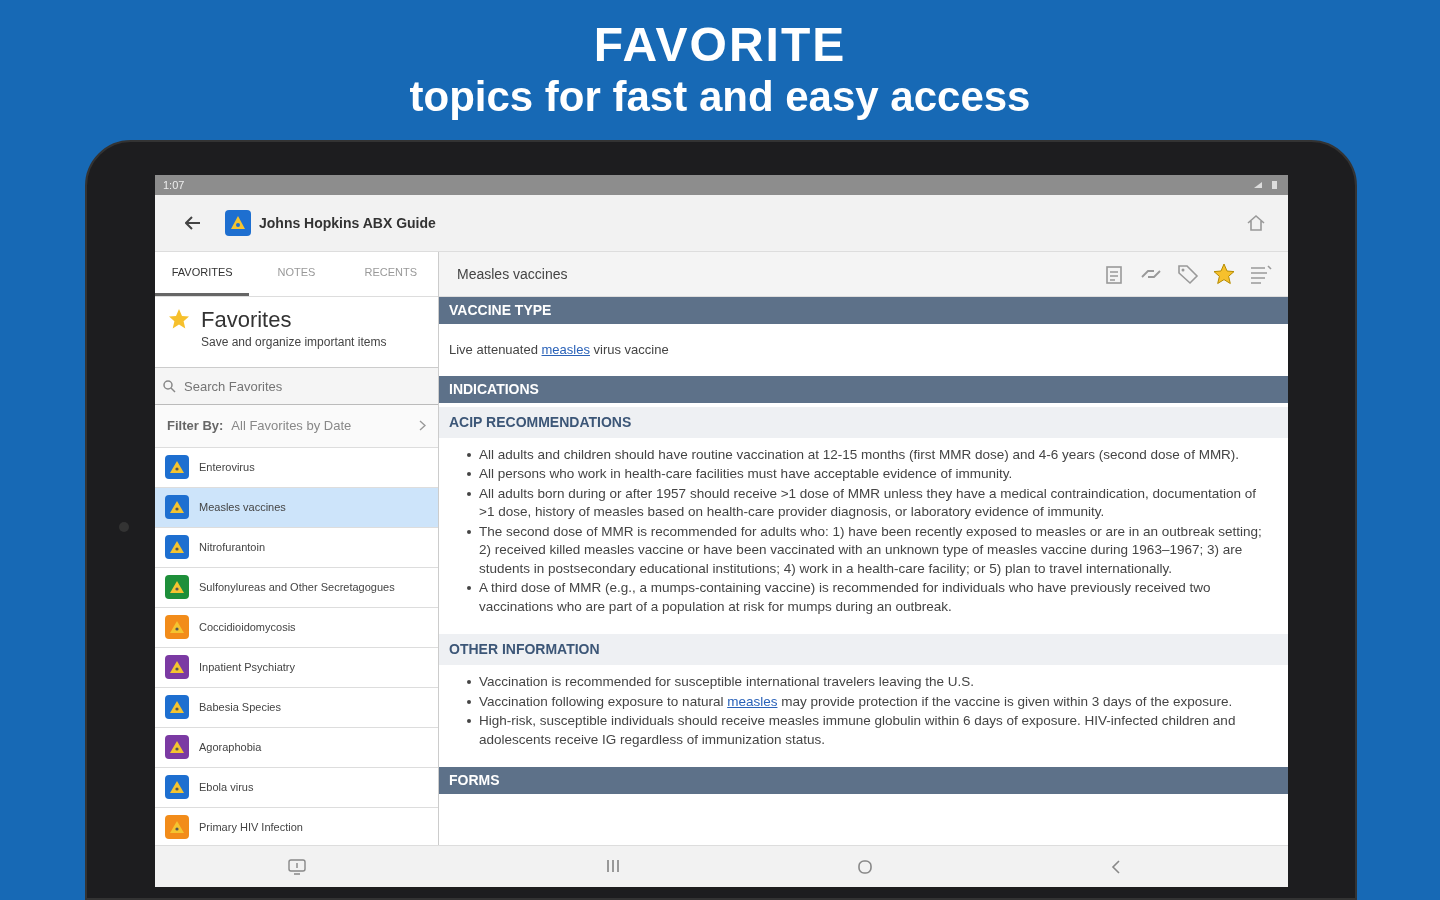  I want to click on favorites-subtitle: Save and organize important items, so click(294, 342).